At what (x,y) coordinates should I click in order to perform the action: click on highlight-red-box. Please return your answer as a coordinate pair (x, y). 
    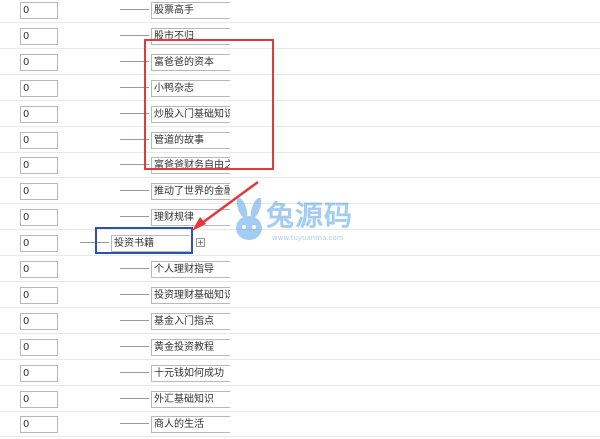
    Looking at the image, I should click on (209, 104).